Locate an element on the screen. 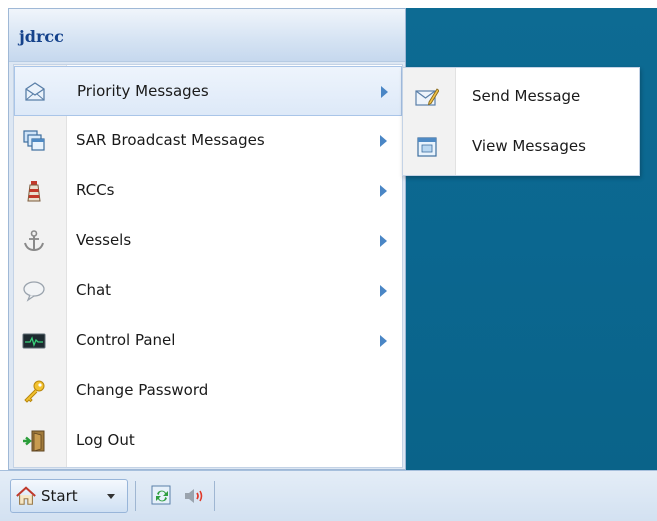 The image size is (657, 521). submenu-item-view-messages: View Messages is located at coordinates (521, 147).